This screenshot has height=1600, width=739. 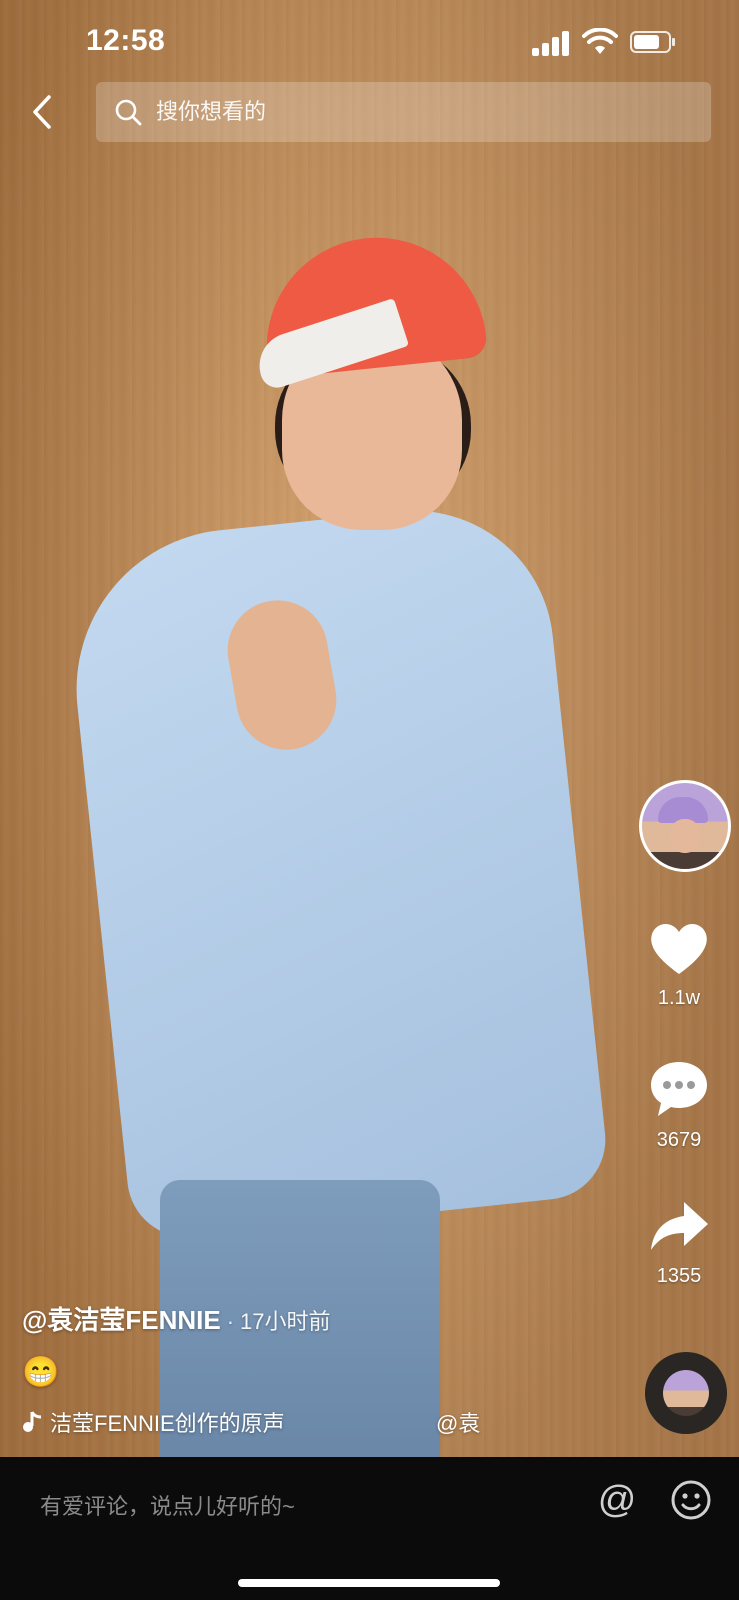 I want to click on search-icon, so click(x=129, y=112).